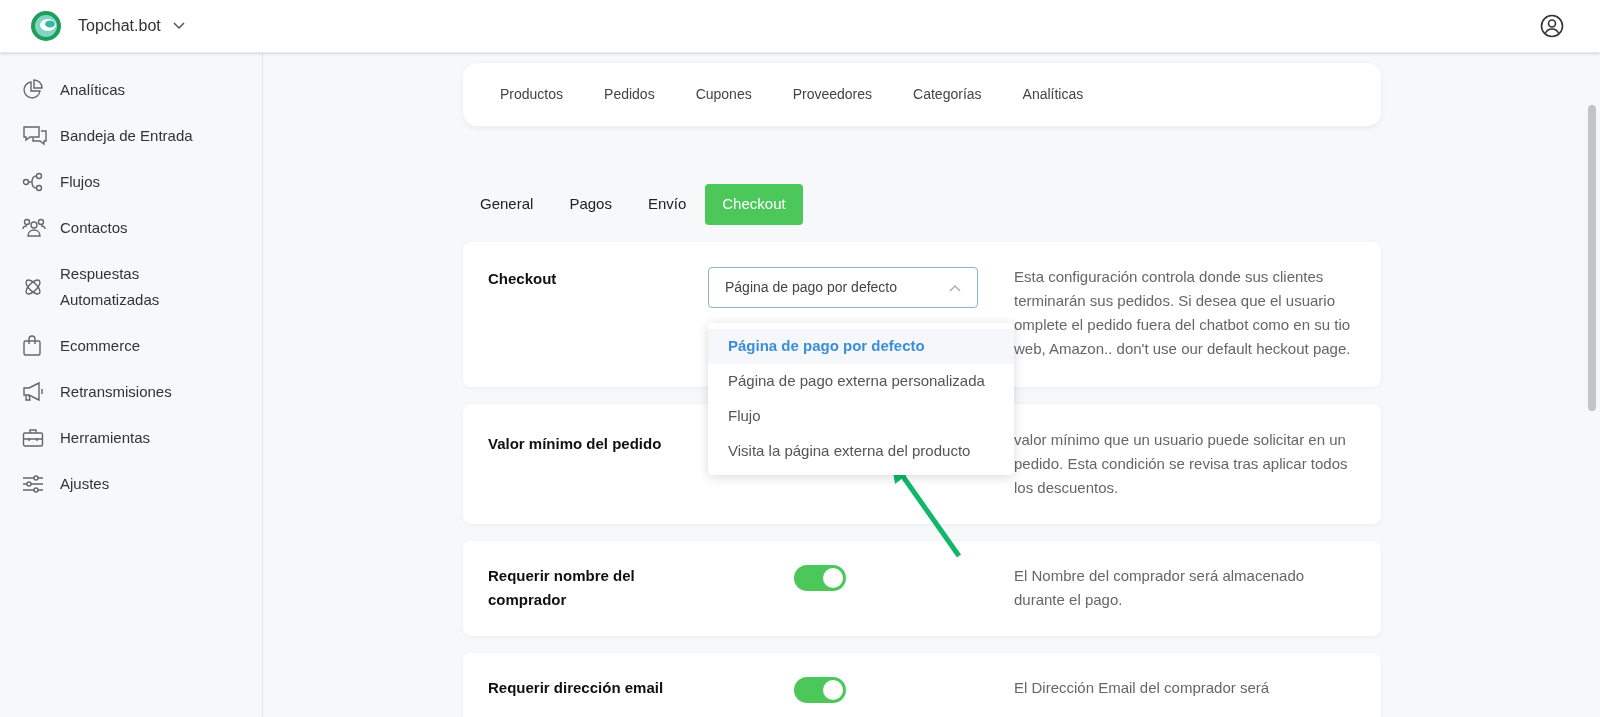 This screenshot has height=717, width=1600. Describe the element at coordinates (142, 228) in the screenshot. I see `sidebar-item: Contactos` at that location.